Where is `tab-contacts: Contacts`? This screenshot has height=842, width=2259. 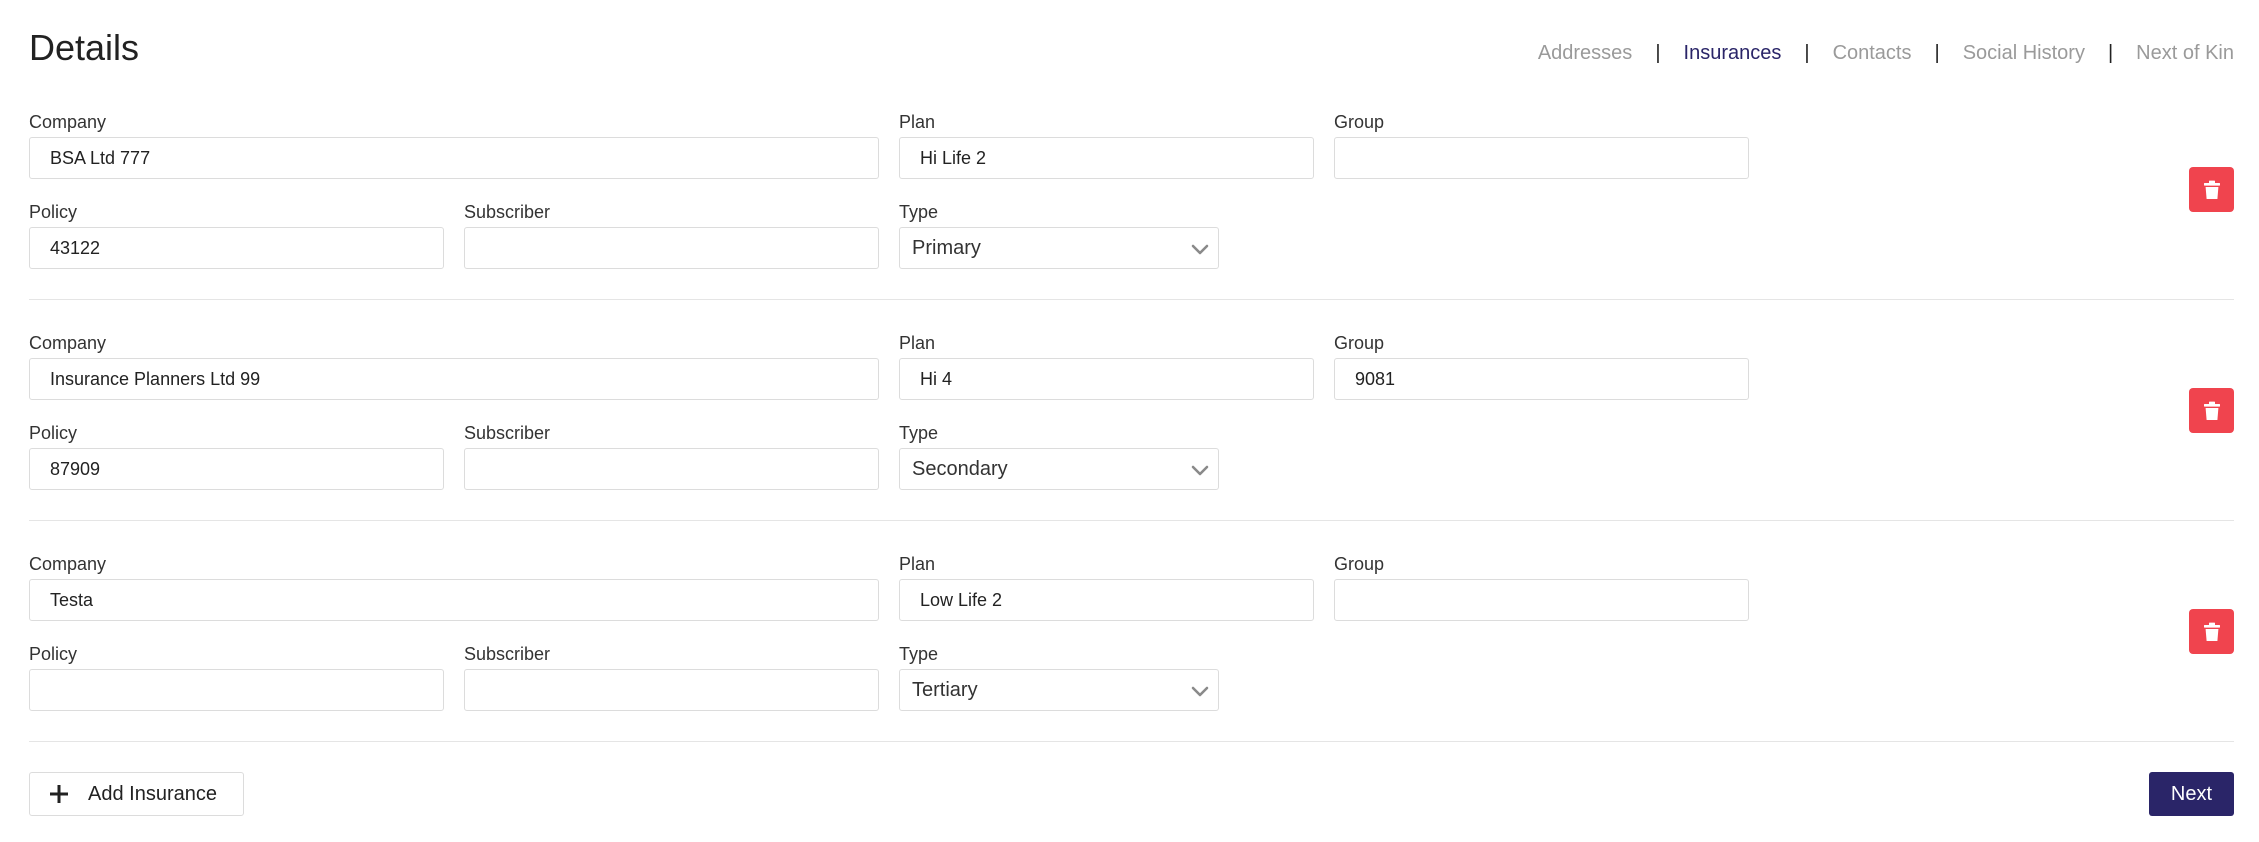
tab-contacts: Contacts is located at coordinates (1872, 53).